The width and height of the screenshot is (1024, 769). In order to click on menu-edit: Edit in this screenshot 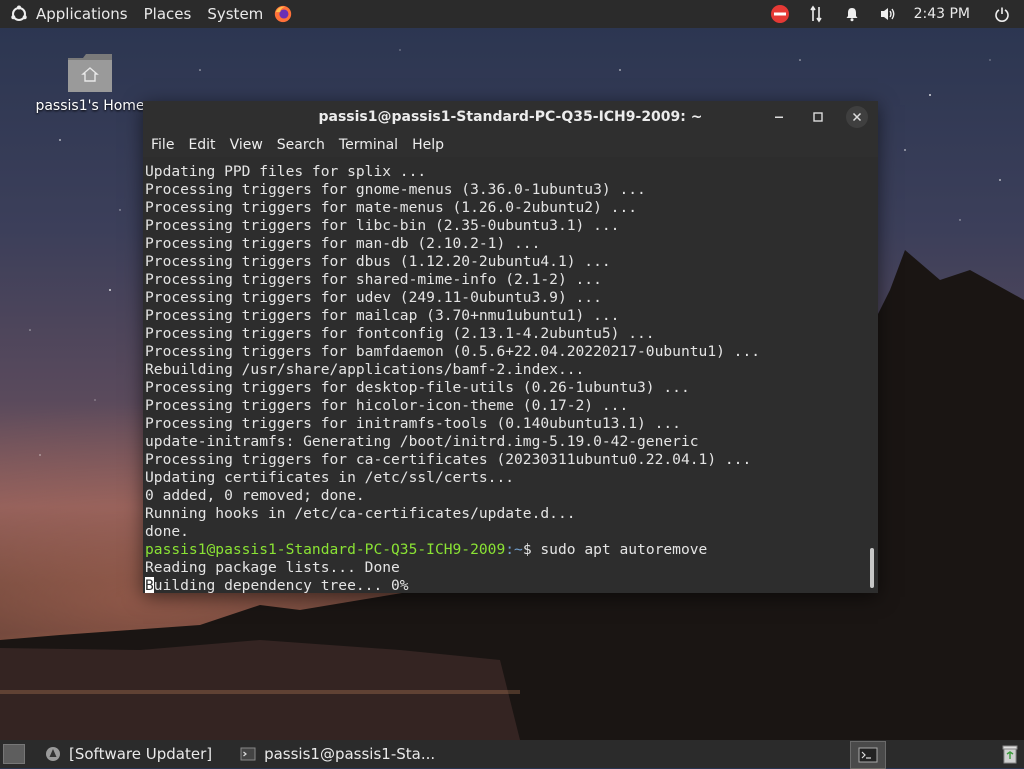, I will do `click(201, 145)`.